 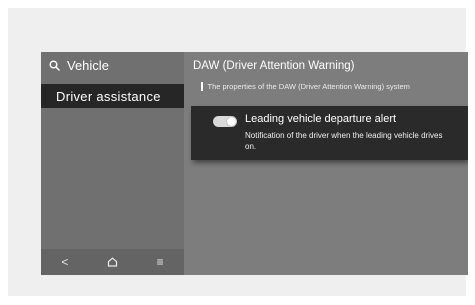 What do you see at coordinates (202, 86) in the screenshot?
I see `subtitle-marker` at bounding box center [202, 86].